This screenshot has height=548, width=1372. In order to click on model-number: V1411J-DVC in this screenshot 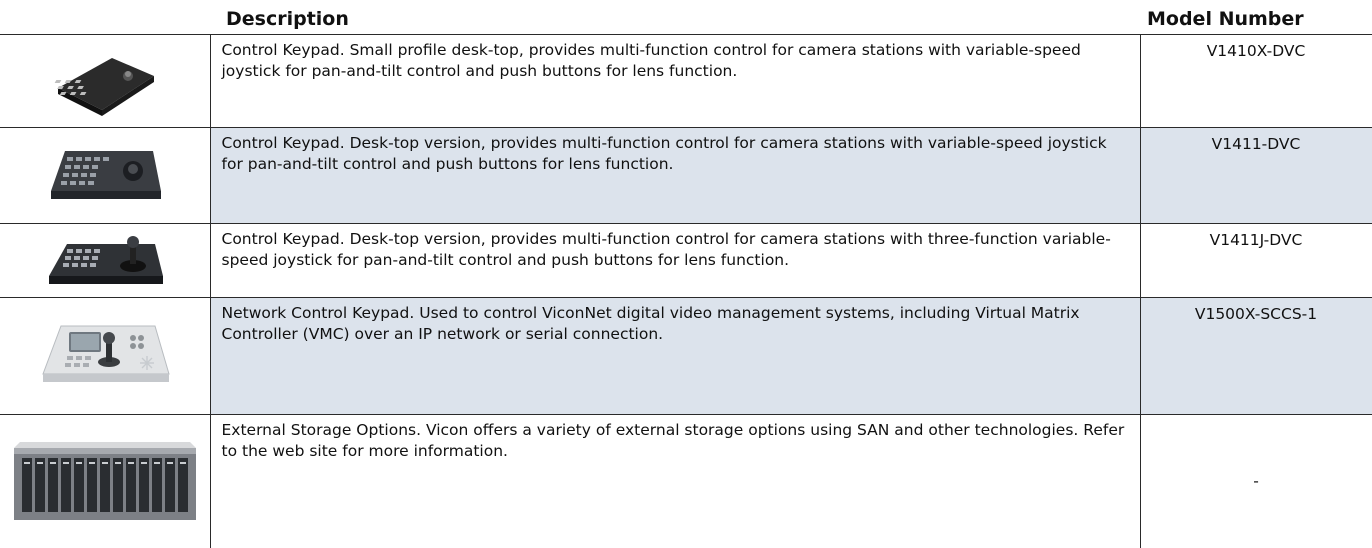, I will do `click(1255, 260)`.